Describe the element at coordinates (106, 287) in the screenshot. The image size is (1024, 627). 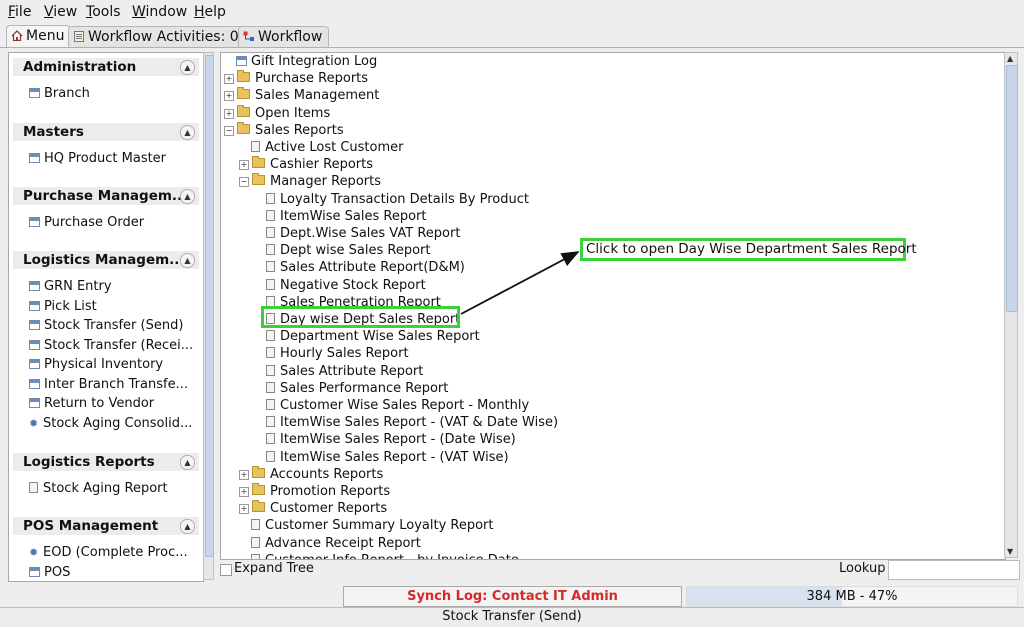
I see `sidebar-item-grn-entry: GRN Entry` at that location.